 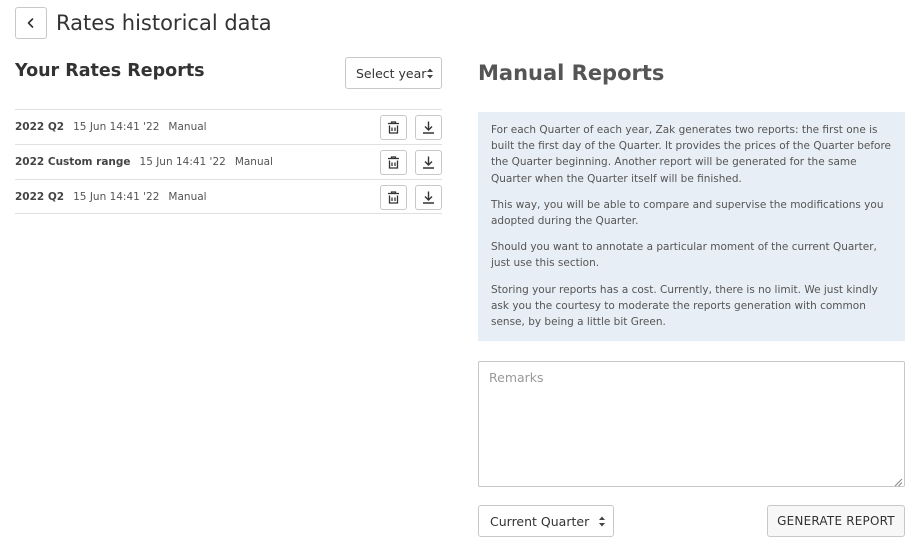 I want to click on manual-reports-title: Manual Reports, so click(x=571, y=73).